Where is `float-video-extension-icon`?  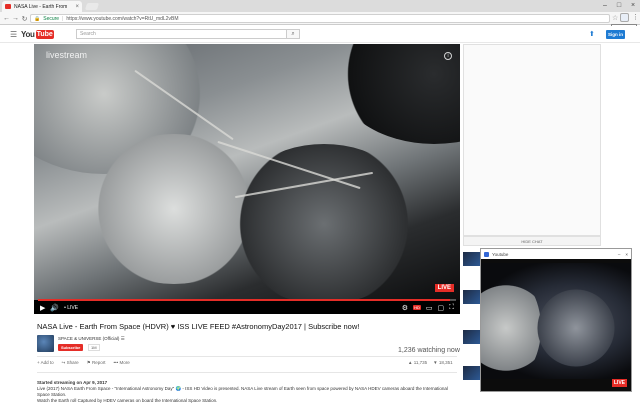
float-video-extension-icon is located at coordinates (624, 17).